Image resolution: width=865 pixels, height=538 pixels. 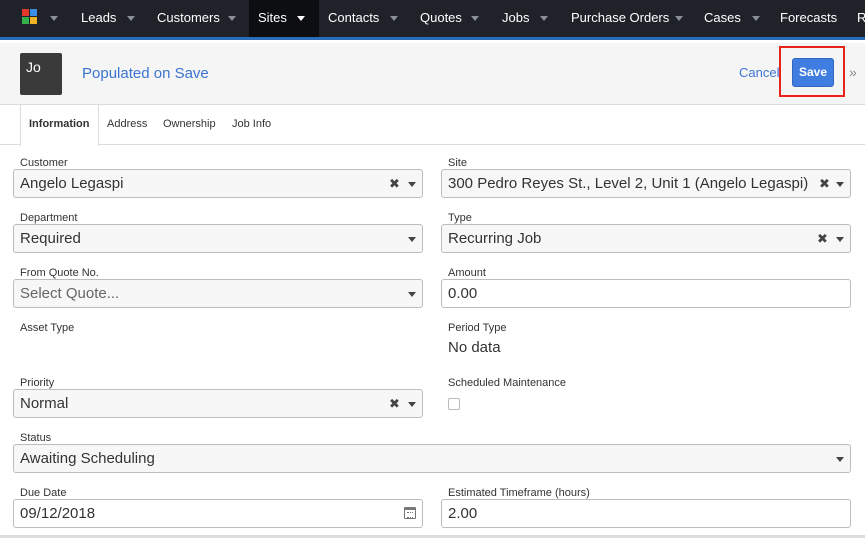 I want to click on calendar-icon, so click(x=410, y=513).